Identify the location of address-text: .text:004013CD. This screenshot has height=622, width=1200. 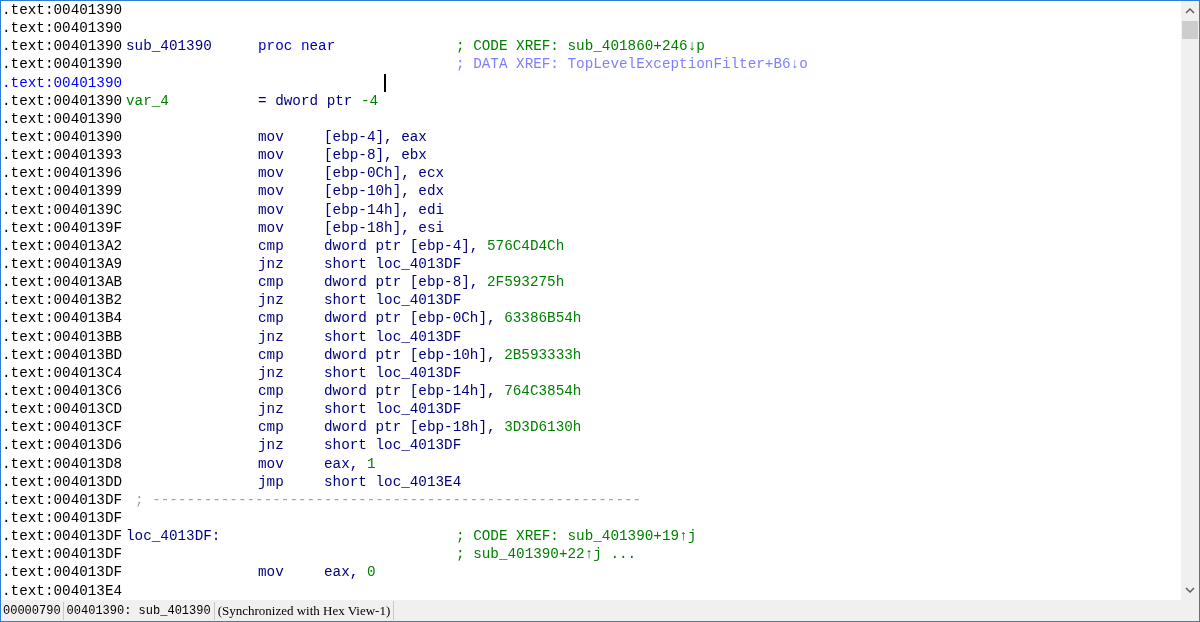
(62, 409).